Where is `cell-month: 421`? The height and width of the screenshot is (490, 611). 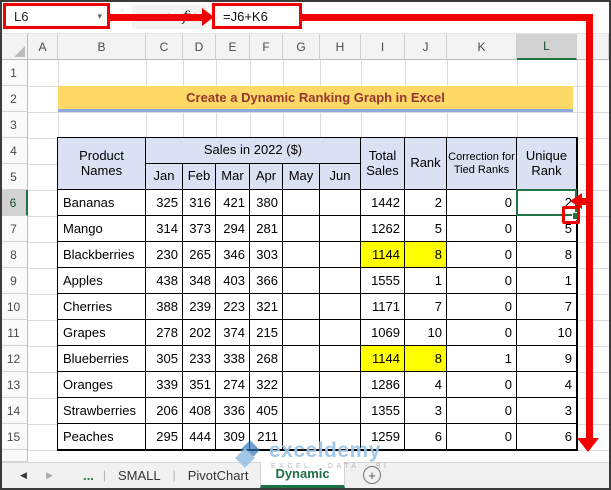 cell-month: 421 is located at coordinates (233, 203).